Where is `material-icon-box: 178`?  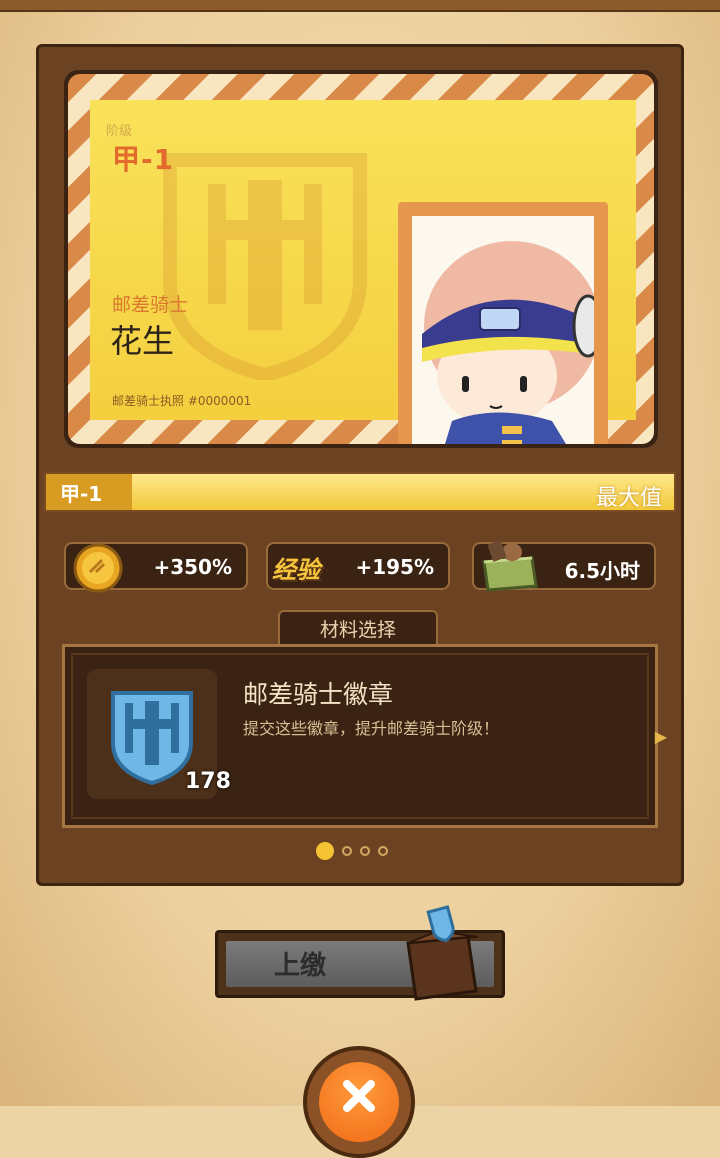 material-icon-box: 178 is located at coordinates (159, 734).